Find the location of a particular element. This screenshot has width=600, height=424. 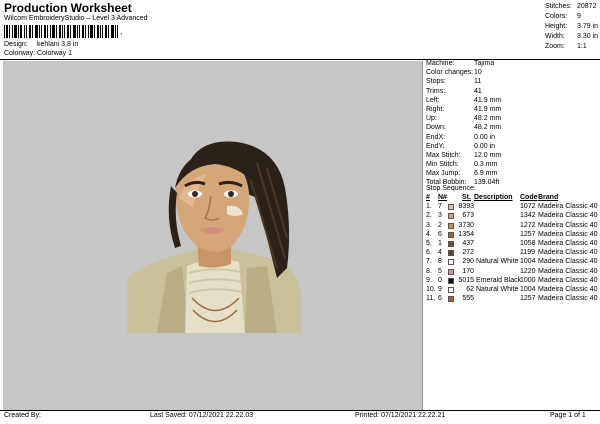

summary-label: Height: is located at coordinates (556, 26).